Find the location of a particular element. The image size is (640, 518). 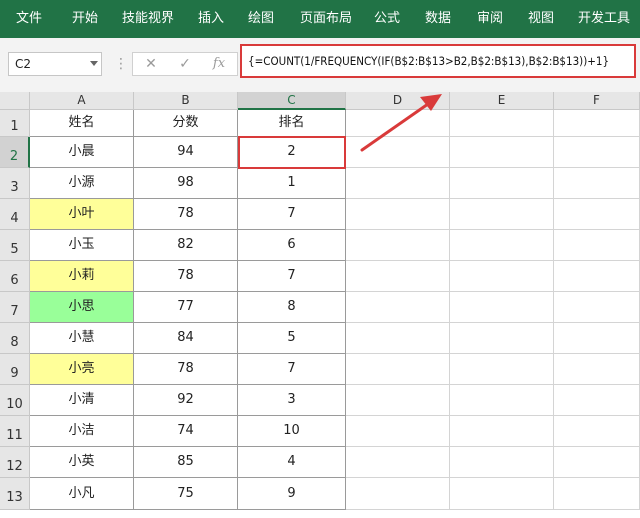

row-header-13: 13 is located at coordinates (15, 494).